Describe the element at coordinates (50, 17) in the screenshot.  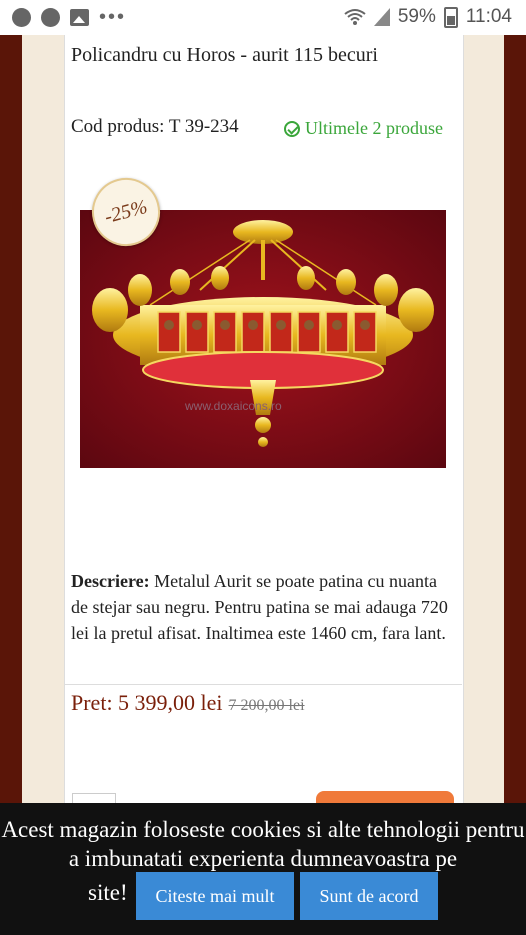
I see `whatsapp-icon` at that location.